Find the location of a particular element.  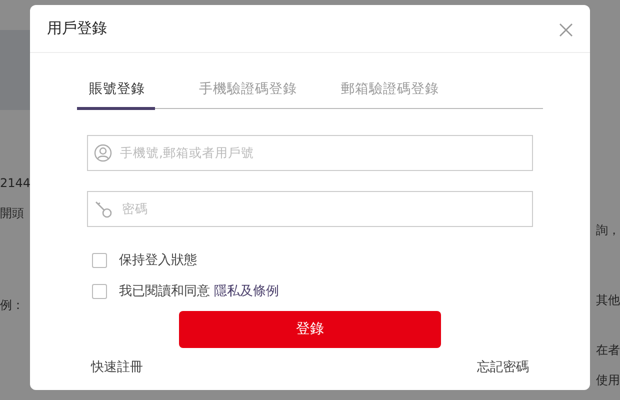

login-button: 登錄 is located at coordinates (310, 329).